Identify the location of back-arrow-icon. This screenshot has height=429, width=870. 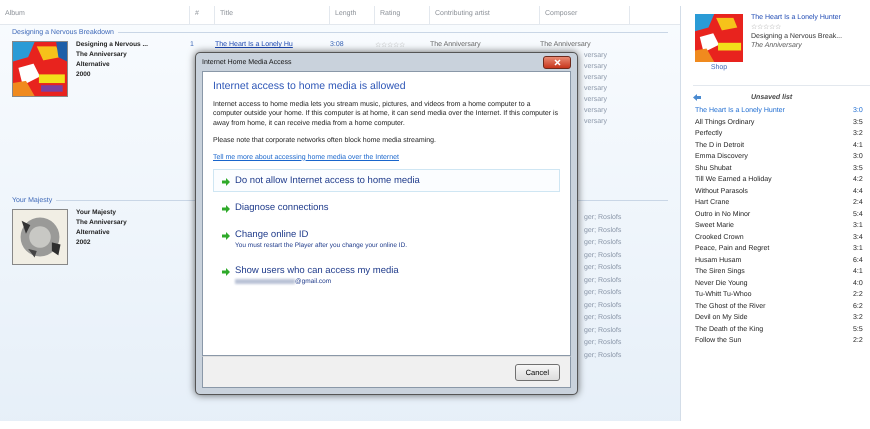
(697, 97).